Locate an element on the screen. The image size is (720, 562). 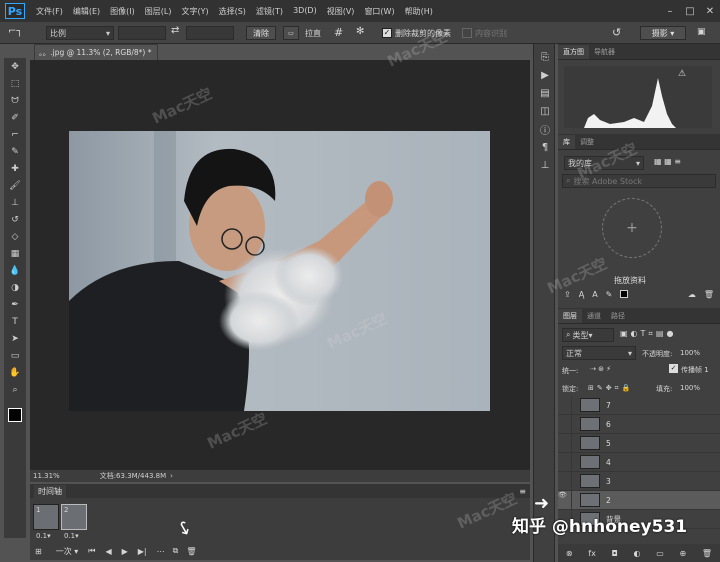
shape-tool-icon: ▭ is located at coordinates (15, 355).